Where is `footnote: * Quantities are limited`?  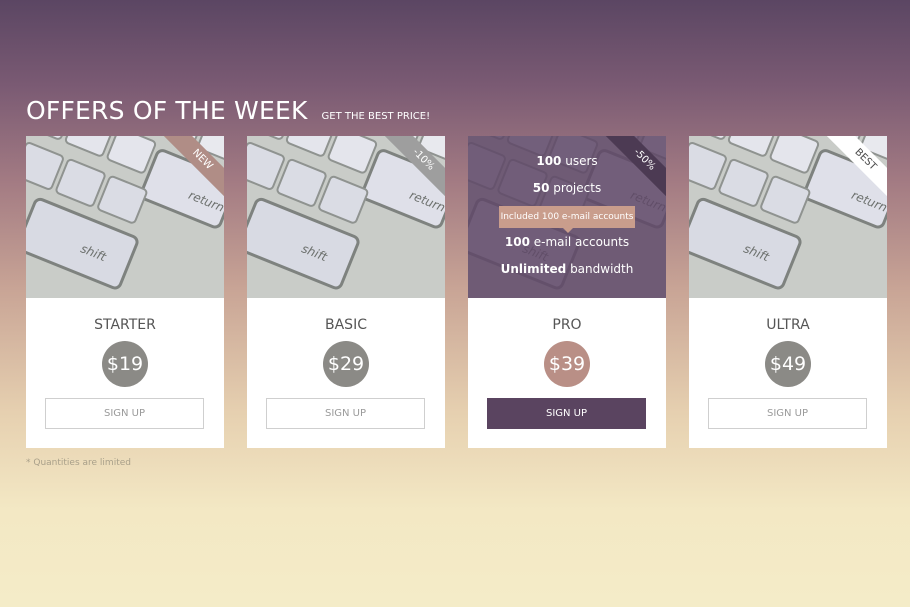
footnote: * Quantities are limited is located at coordinates (78, 463).